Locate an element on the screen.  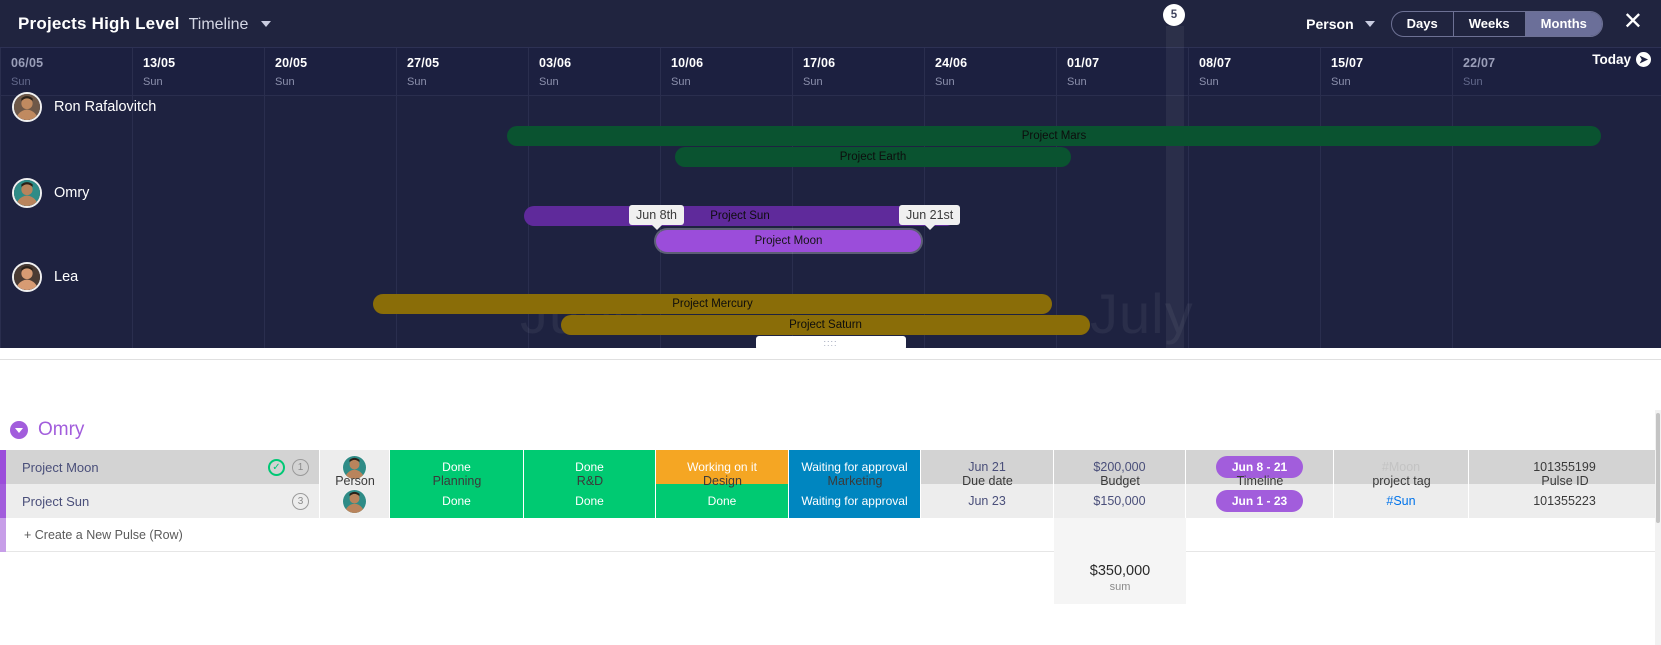
timeline-bar: Project Mars is located at coordinates (1054, 136).